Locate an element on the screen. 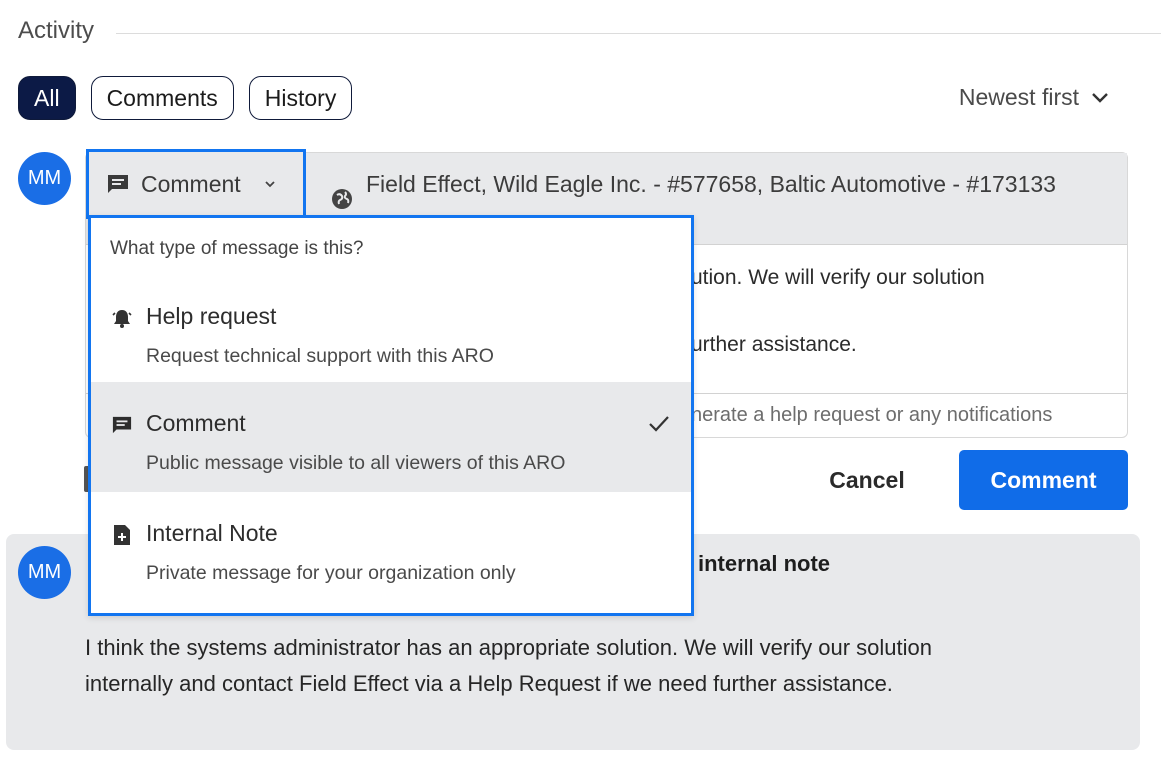  option-description: Request technical support with this ARO is located at coordinates (320, 356).